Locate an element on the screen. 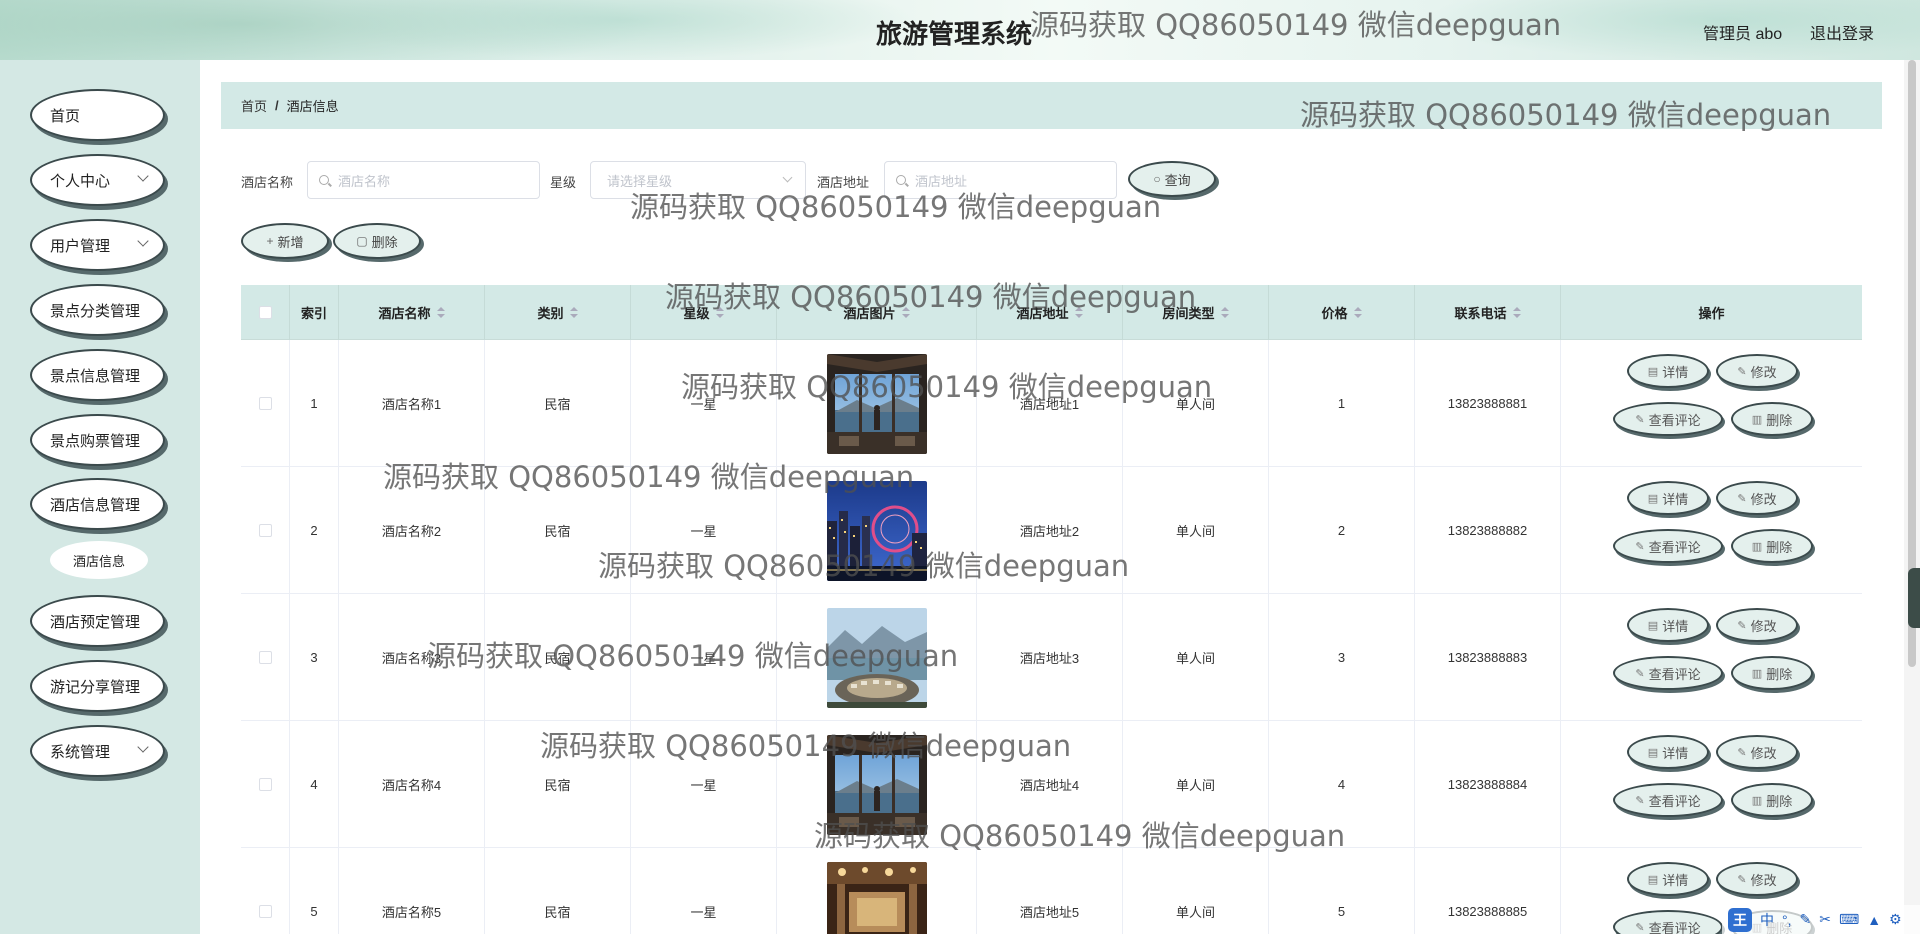  sidebar-item-label: 景点信息管理 is located at coordinates (95, 376).